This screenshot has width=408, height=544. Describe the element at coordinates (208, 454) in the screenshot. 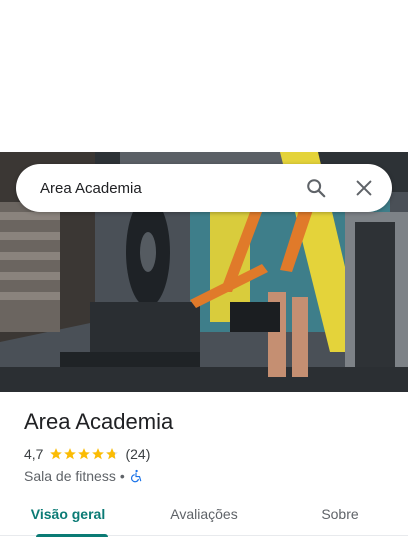

I see `rating-row: 4,7 (24)` at that location.